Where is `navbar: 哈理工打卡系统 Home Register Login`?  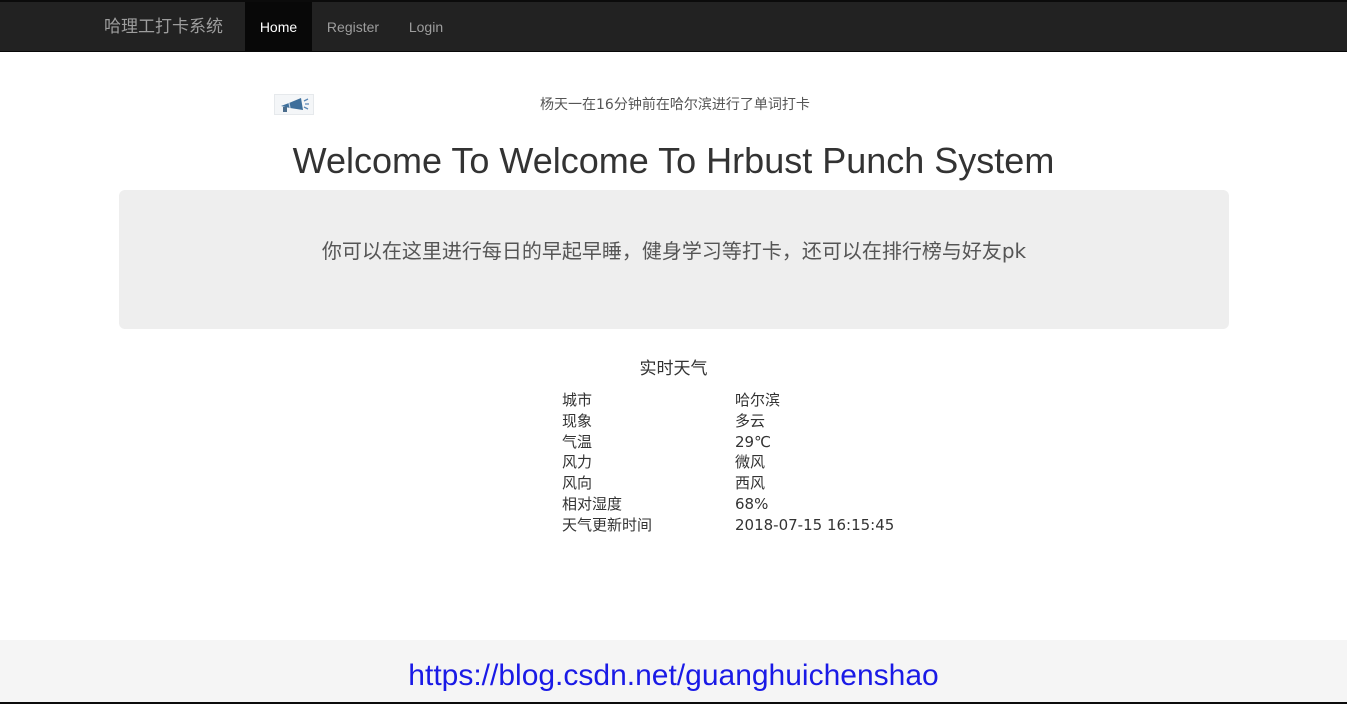 navbar: 哈理工打卡系统 Home Register Login is located at coordinates (673, 27).